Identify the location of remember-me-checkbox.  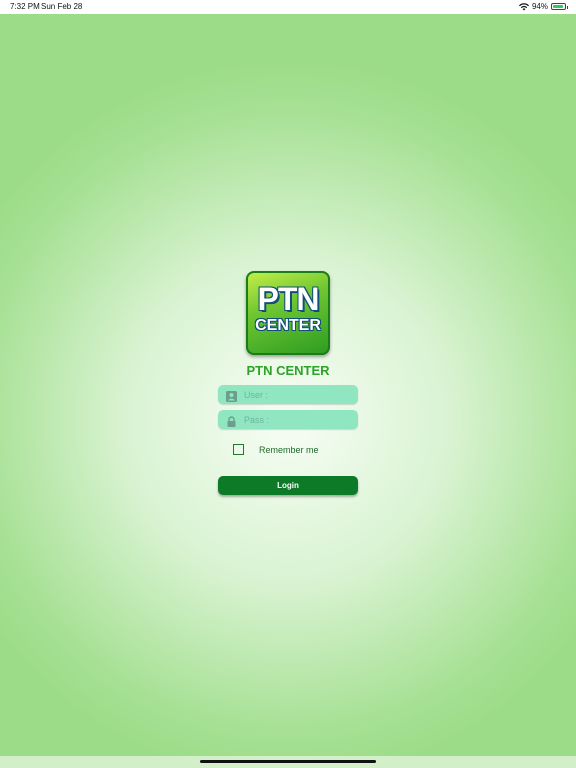
(238, 449).